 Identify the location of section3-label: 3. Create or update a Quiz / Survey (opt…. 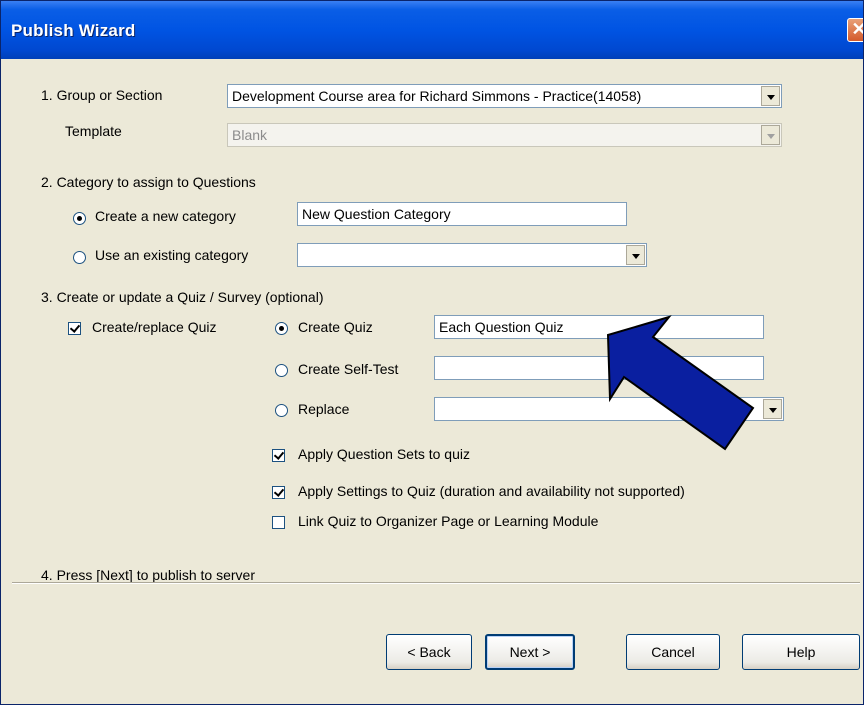
(182, 297).